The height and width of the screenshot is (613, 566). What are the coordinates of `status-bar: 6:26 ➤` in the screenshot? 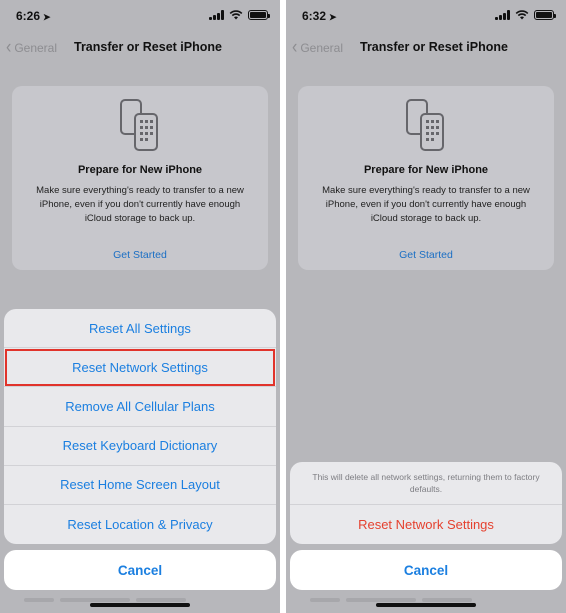 It's located at (140, 16).